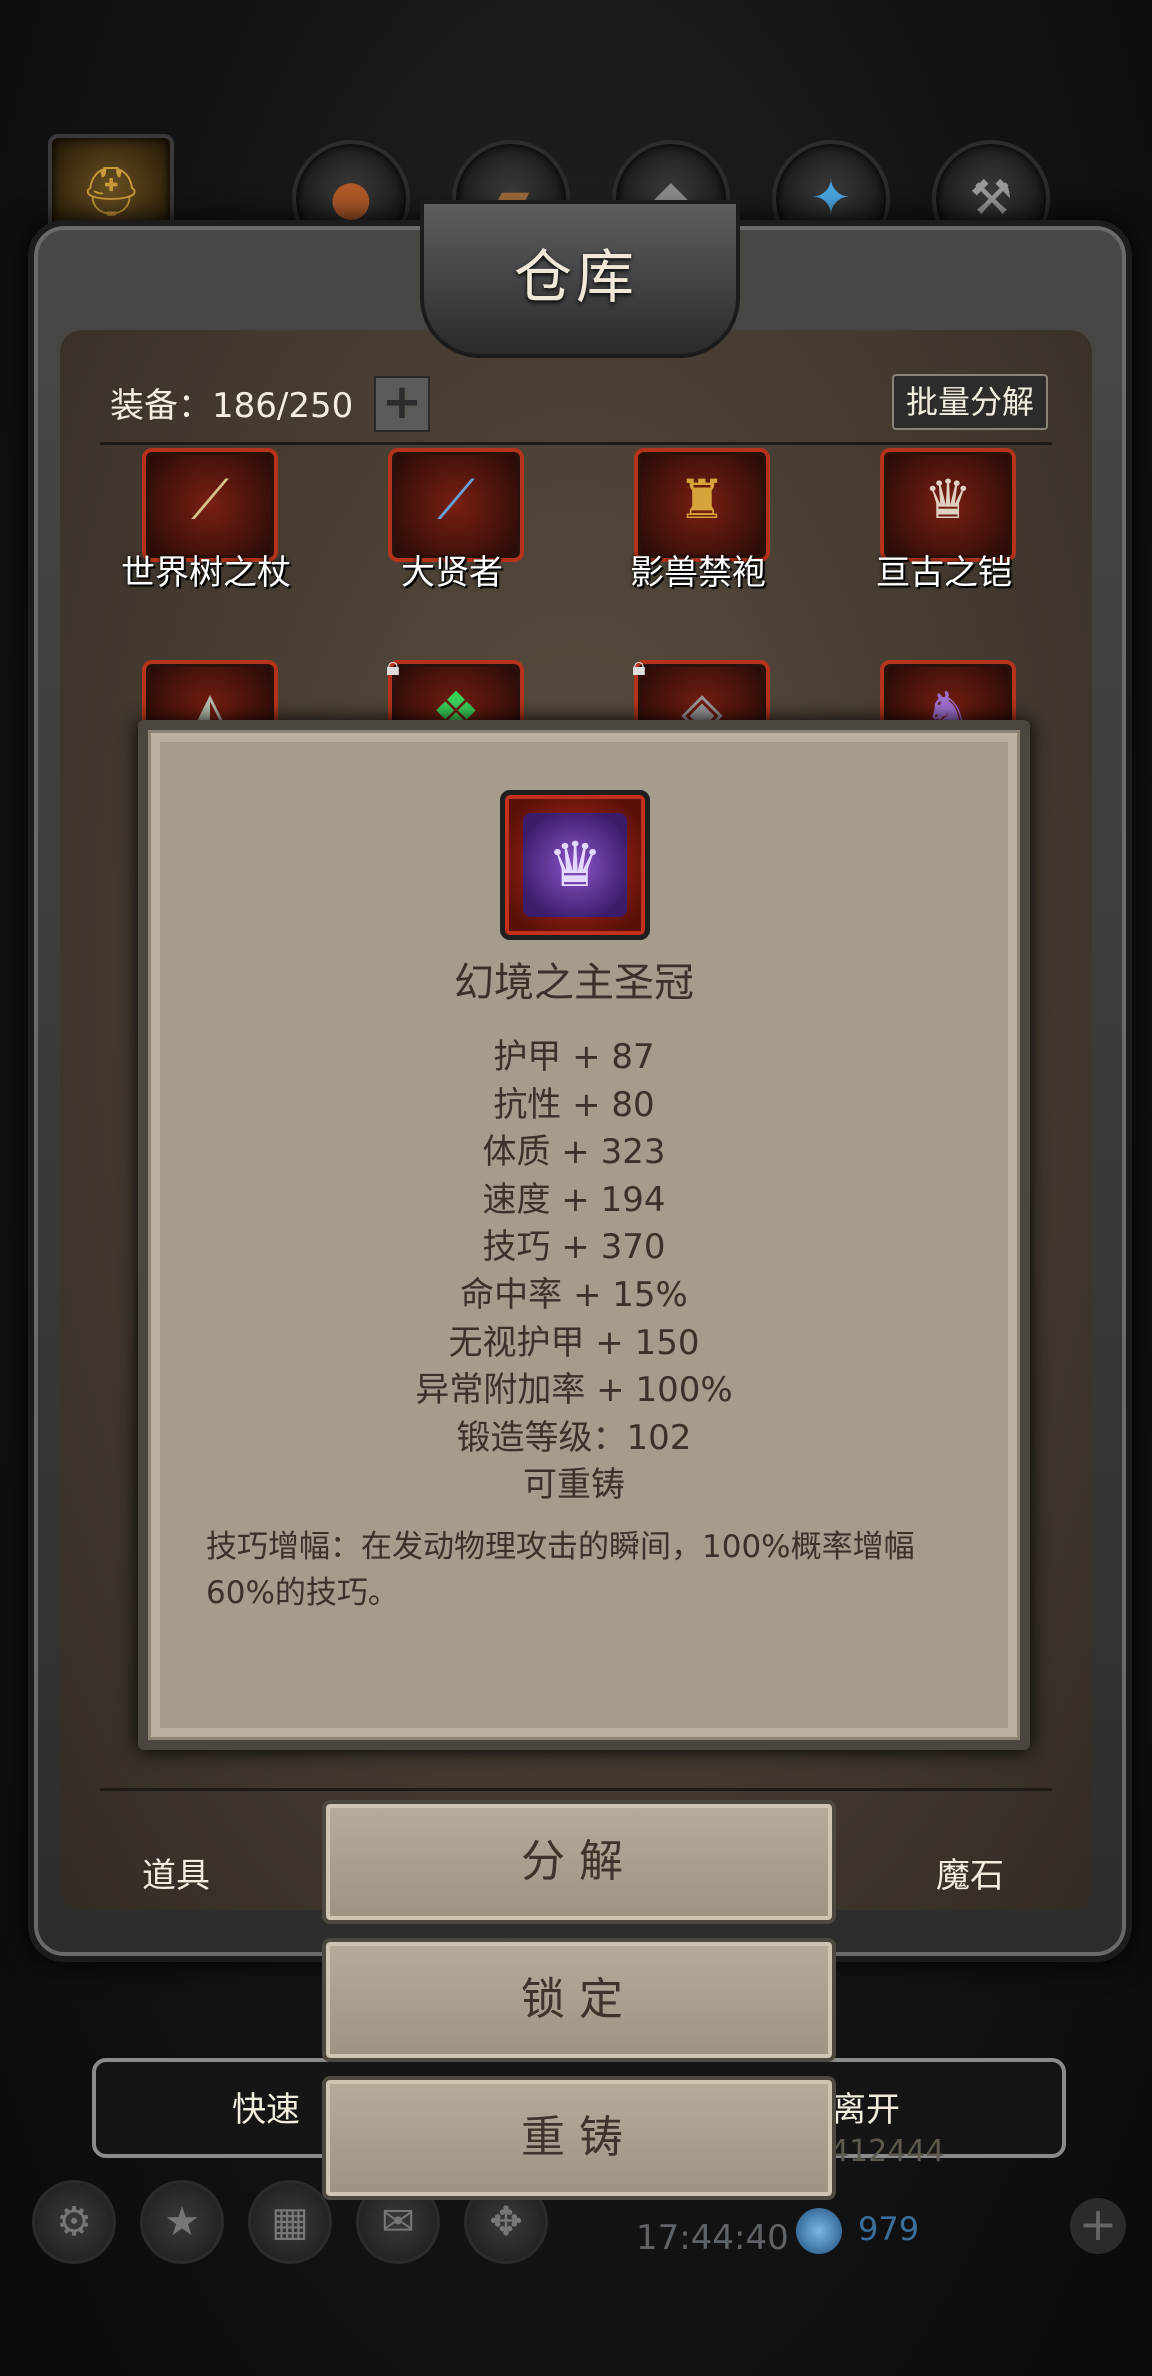 This screenshot has height=2376, width=1152. Describe the element at coordinates (887, 2151) in the screenshot. I see `gold-amount: 412444` at that location.